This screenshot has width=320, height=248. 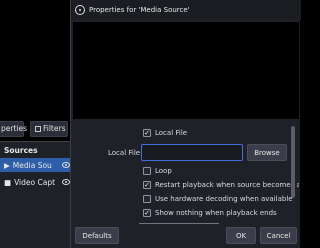 What do you see at coordinates (139, 10) in the screenshot?
I see `dialog-title: Properties for 'Media Source'` at bounding box center [139, 10].